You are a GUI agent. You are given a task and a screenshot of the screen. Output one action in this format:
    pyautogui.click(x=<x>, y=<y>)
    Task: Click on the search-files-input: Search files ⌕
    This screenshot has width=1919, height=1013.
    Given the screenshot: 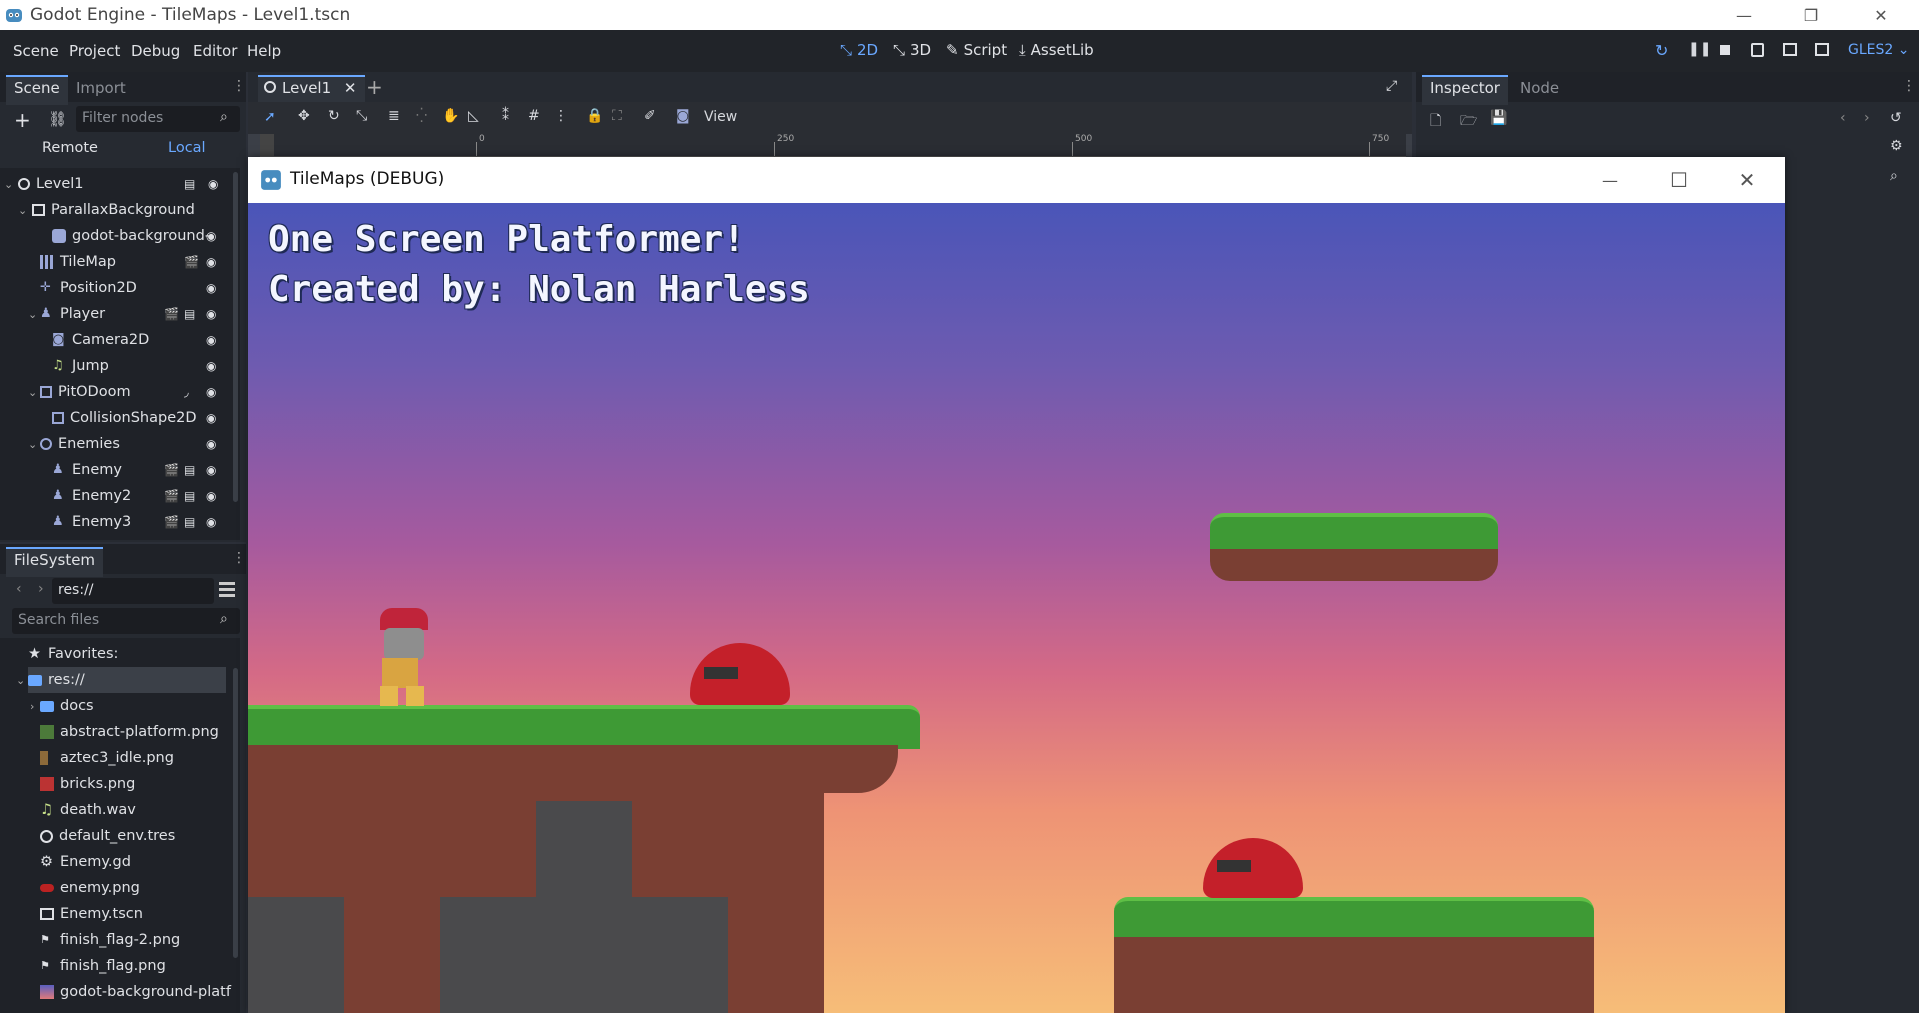 What is the action you would take?
    pyautogui.click(x=126, y=621)
    